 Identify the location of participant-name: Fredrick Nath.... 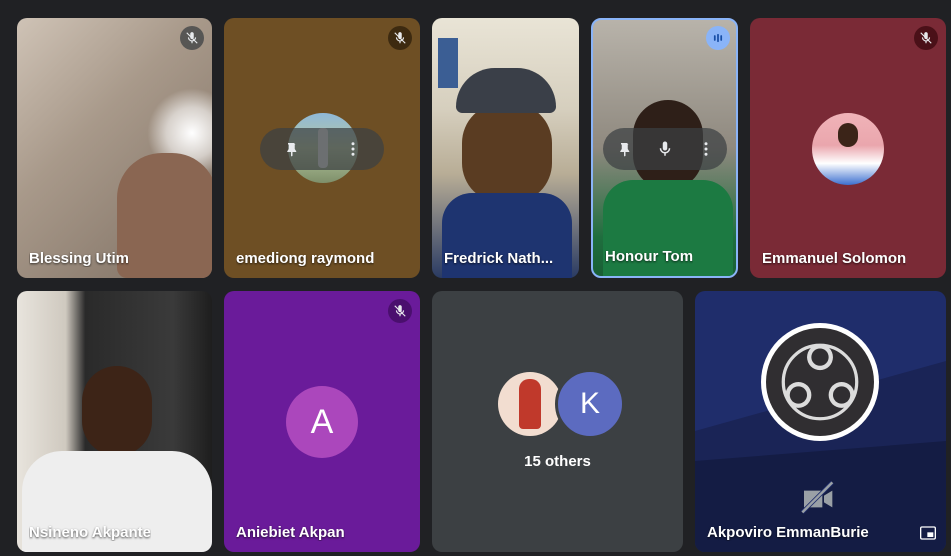
(499, 258).